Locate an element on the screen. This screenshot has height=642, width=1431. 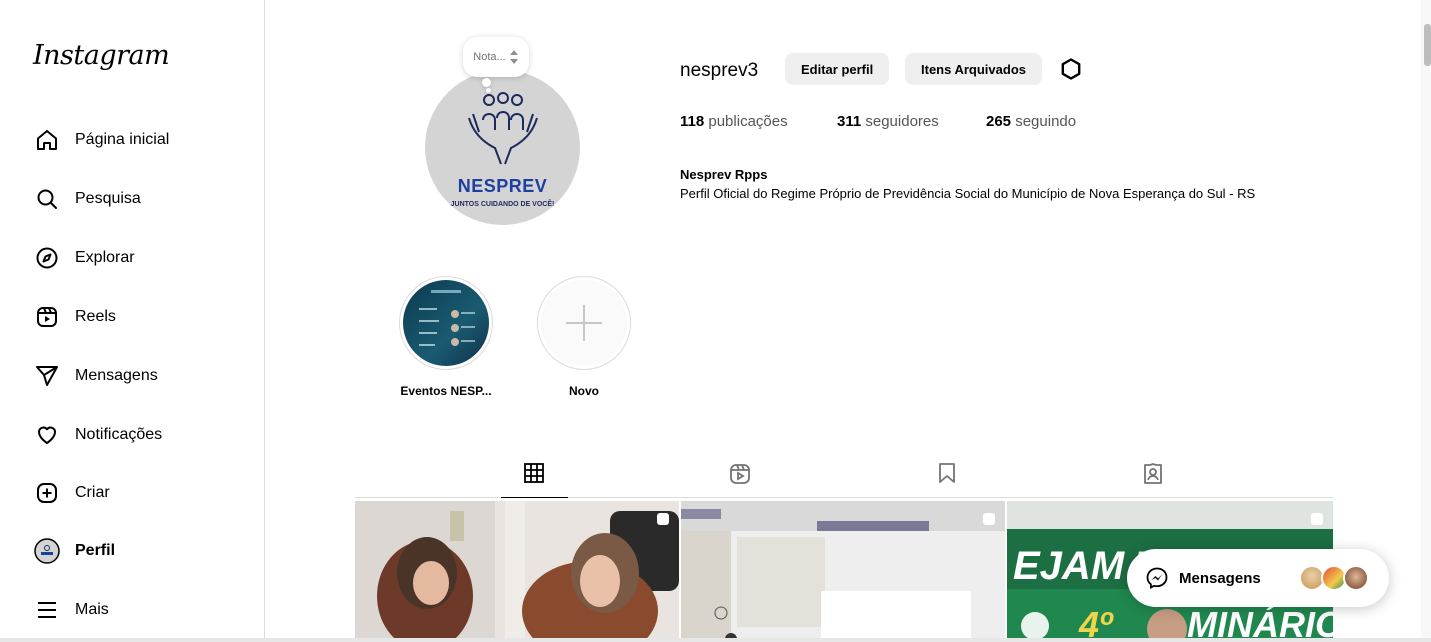
reels-icon is located at coordinates (47, 317).